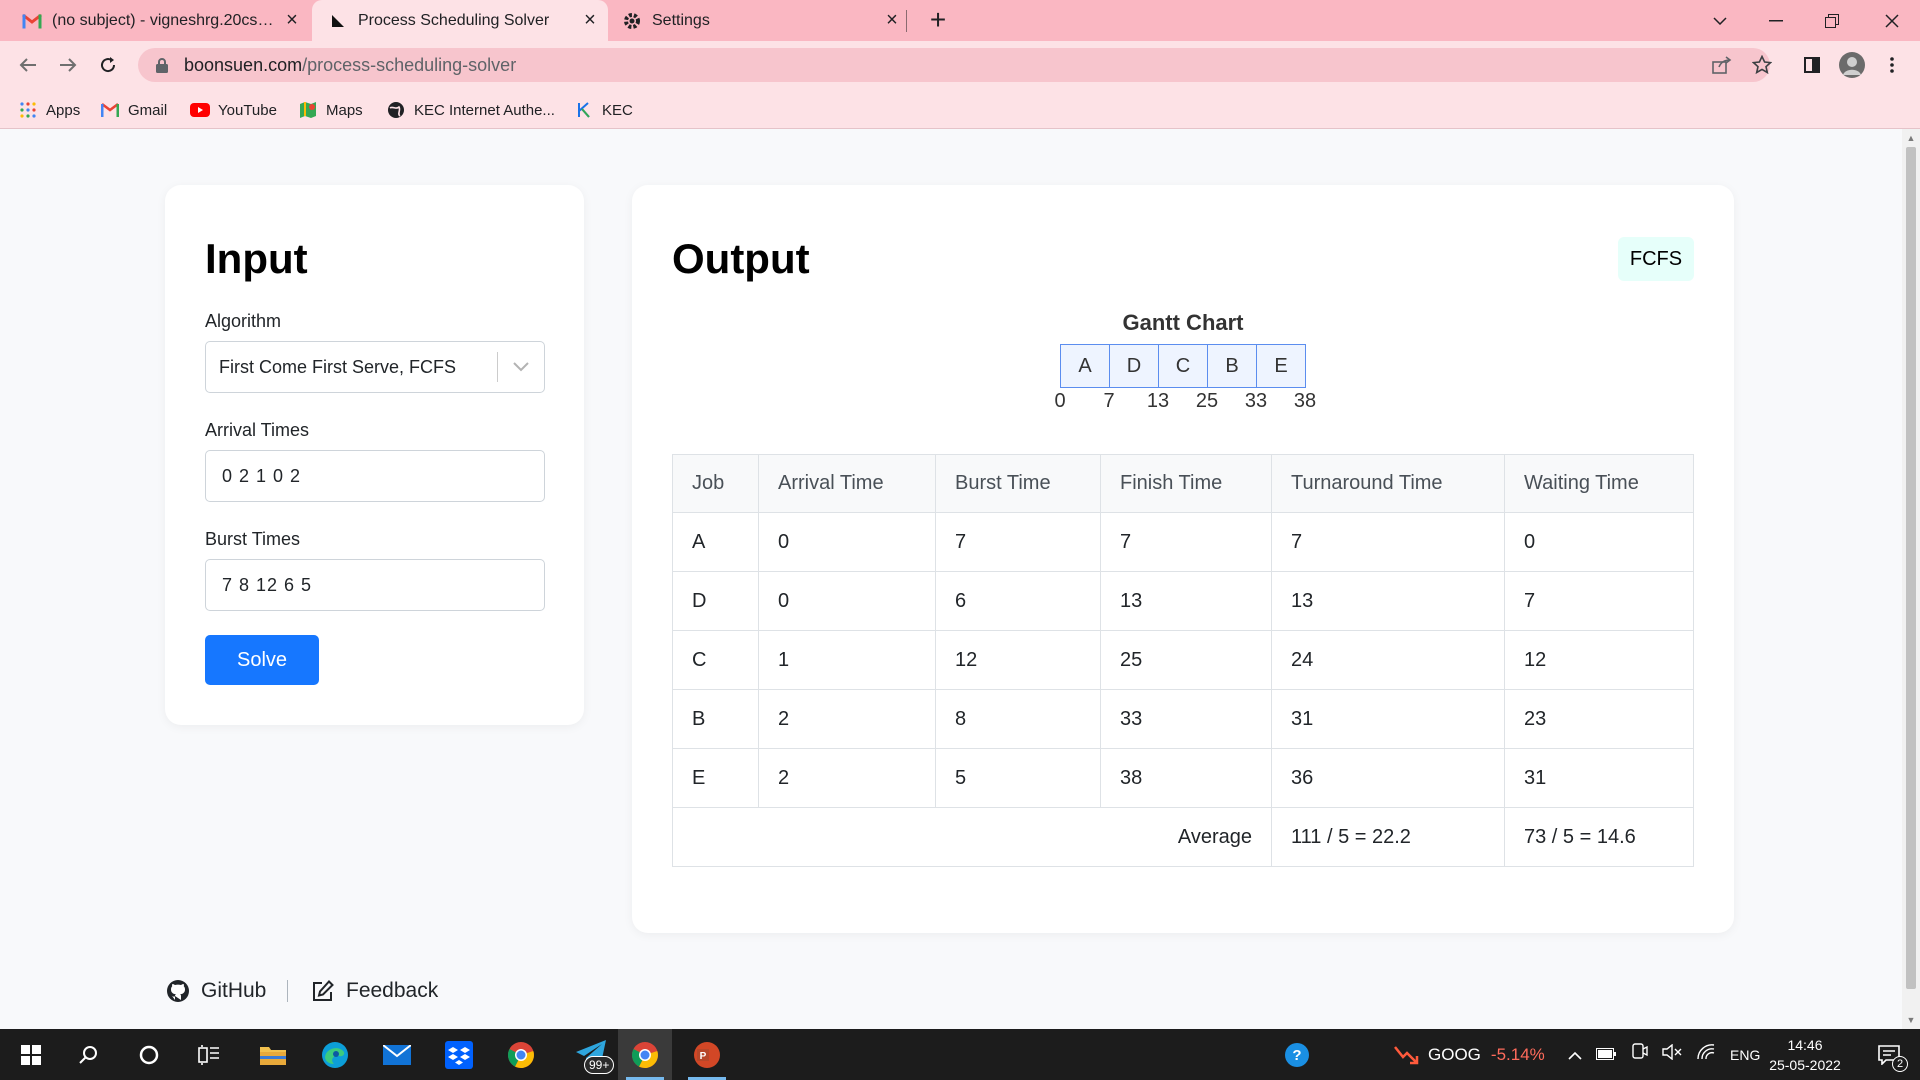 This screenshot has width=1920, height=1080. Describe the element at coordinates (603, 110) in the screenshot. I see `bookmark-kec: KEC` at that location.